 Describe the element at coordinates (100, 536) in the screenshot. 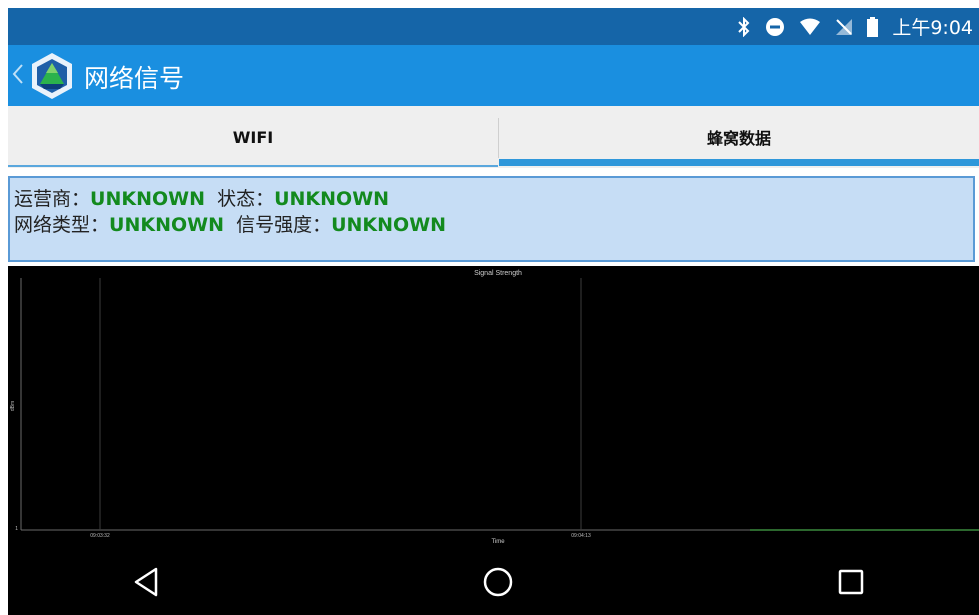

I see `x-tick-label-1: 09:03:32` at that location.